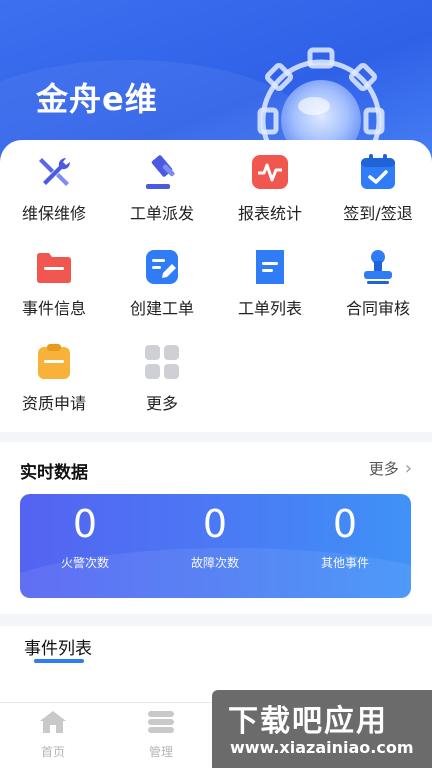 This screenshot has height=768, width=432. Describe the element at coordinates (378, 172) in the screenshot. I see `calendar-check-icon` at that location.